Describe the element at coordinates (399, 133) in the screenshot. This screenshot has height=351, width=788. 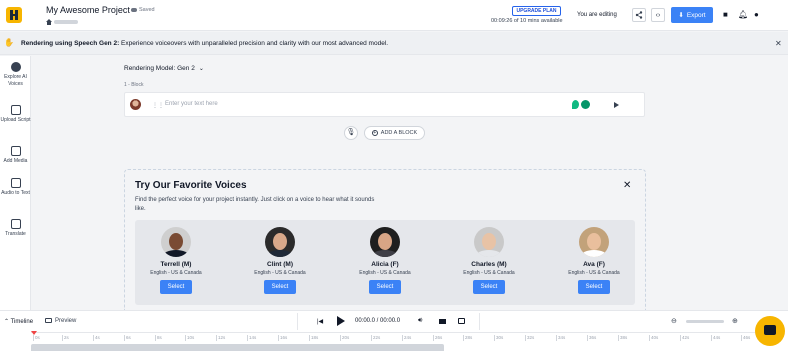
I see `add-block-label: ADD A BLOCK` at that location.